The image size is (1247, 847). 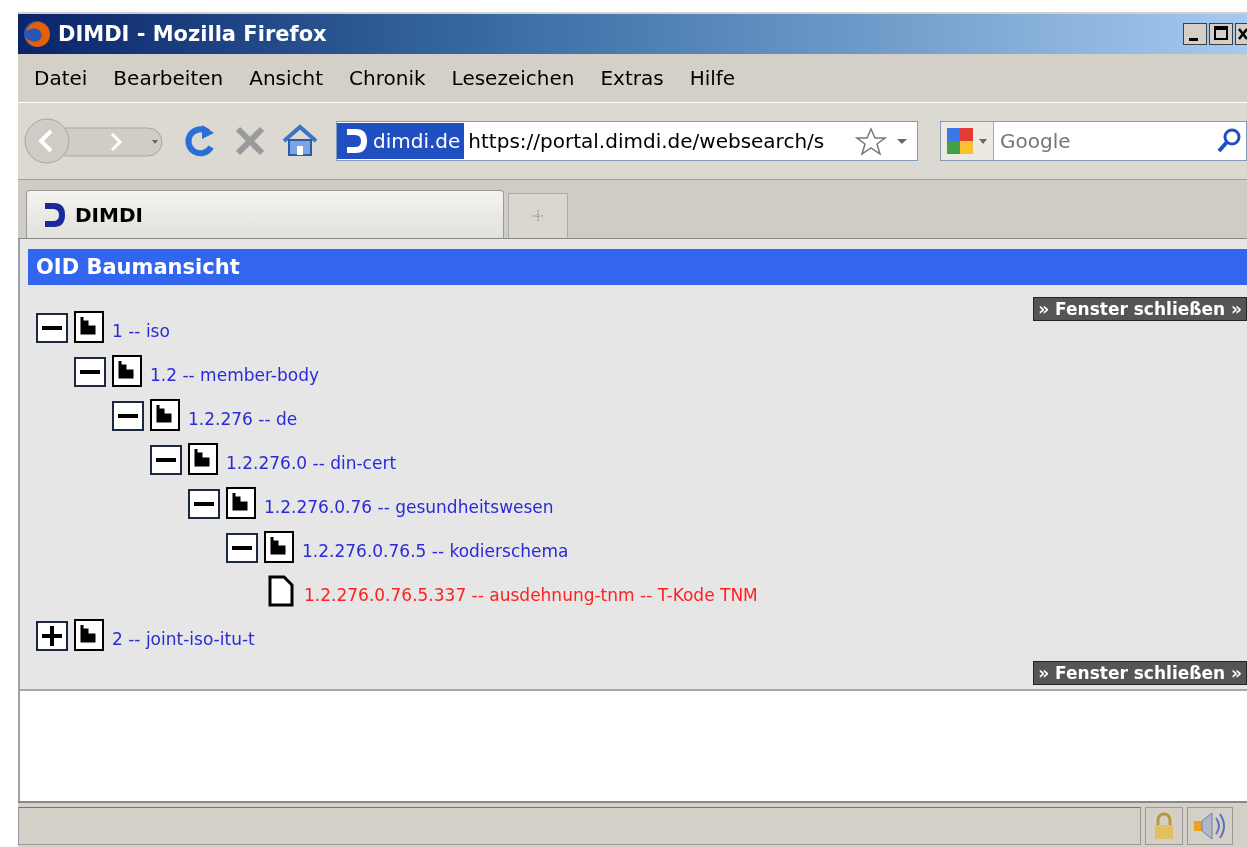 What do you see at coordinates (435, 551) in the screenshot?
I see `tree-node-link: 1.2.276.0.76.5 -- kodierschema` at bounding box center [435, 551].